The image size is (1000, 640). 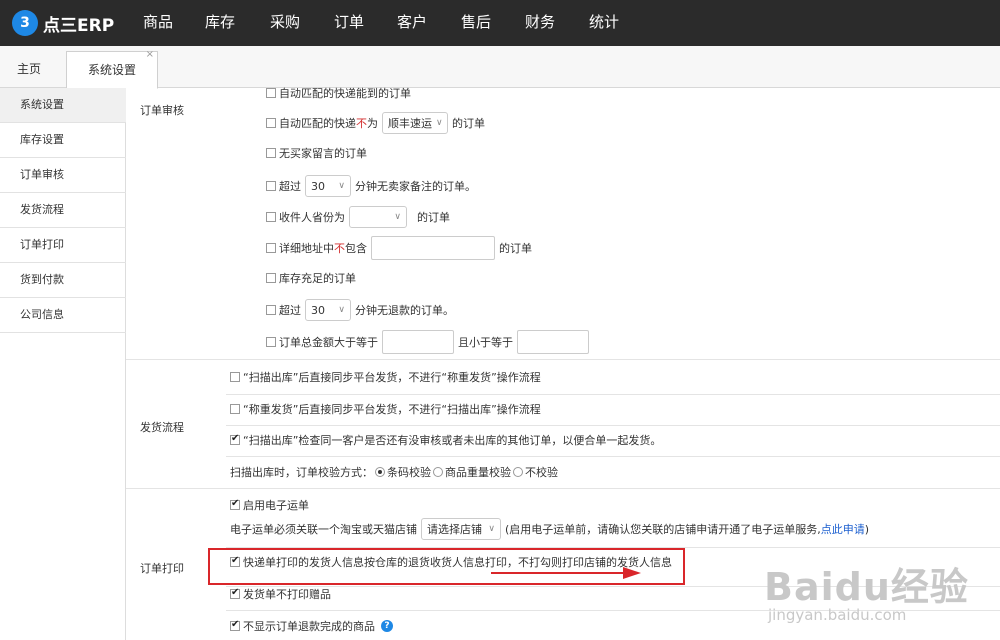 What do you see at coordinates (63, 175) in the screenshot?
I see `sidebar-item-order-review: 订单审核` at bounding box center [63, 175].